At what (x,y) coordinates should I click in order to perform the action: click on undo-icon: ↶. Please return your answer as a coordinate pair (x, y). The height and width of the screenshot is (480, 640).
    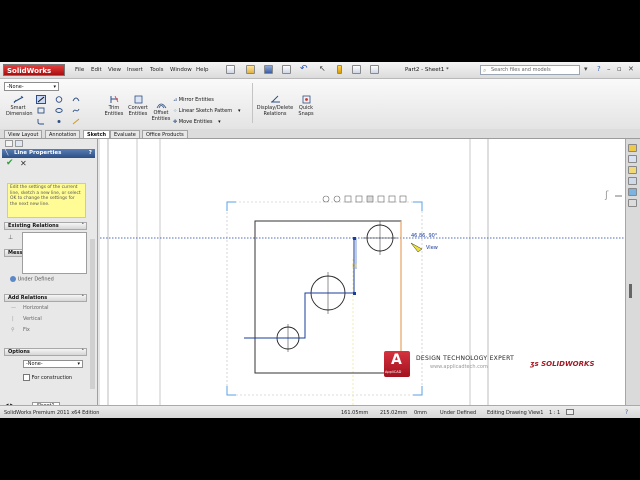
    Looking at the image, I should click on (304, 69).